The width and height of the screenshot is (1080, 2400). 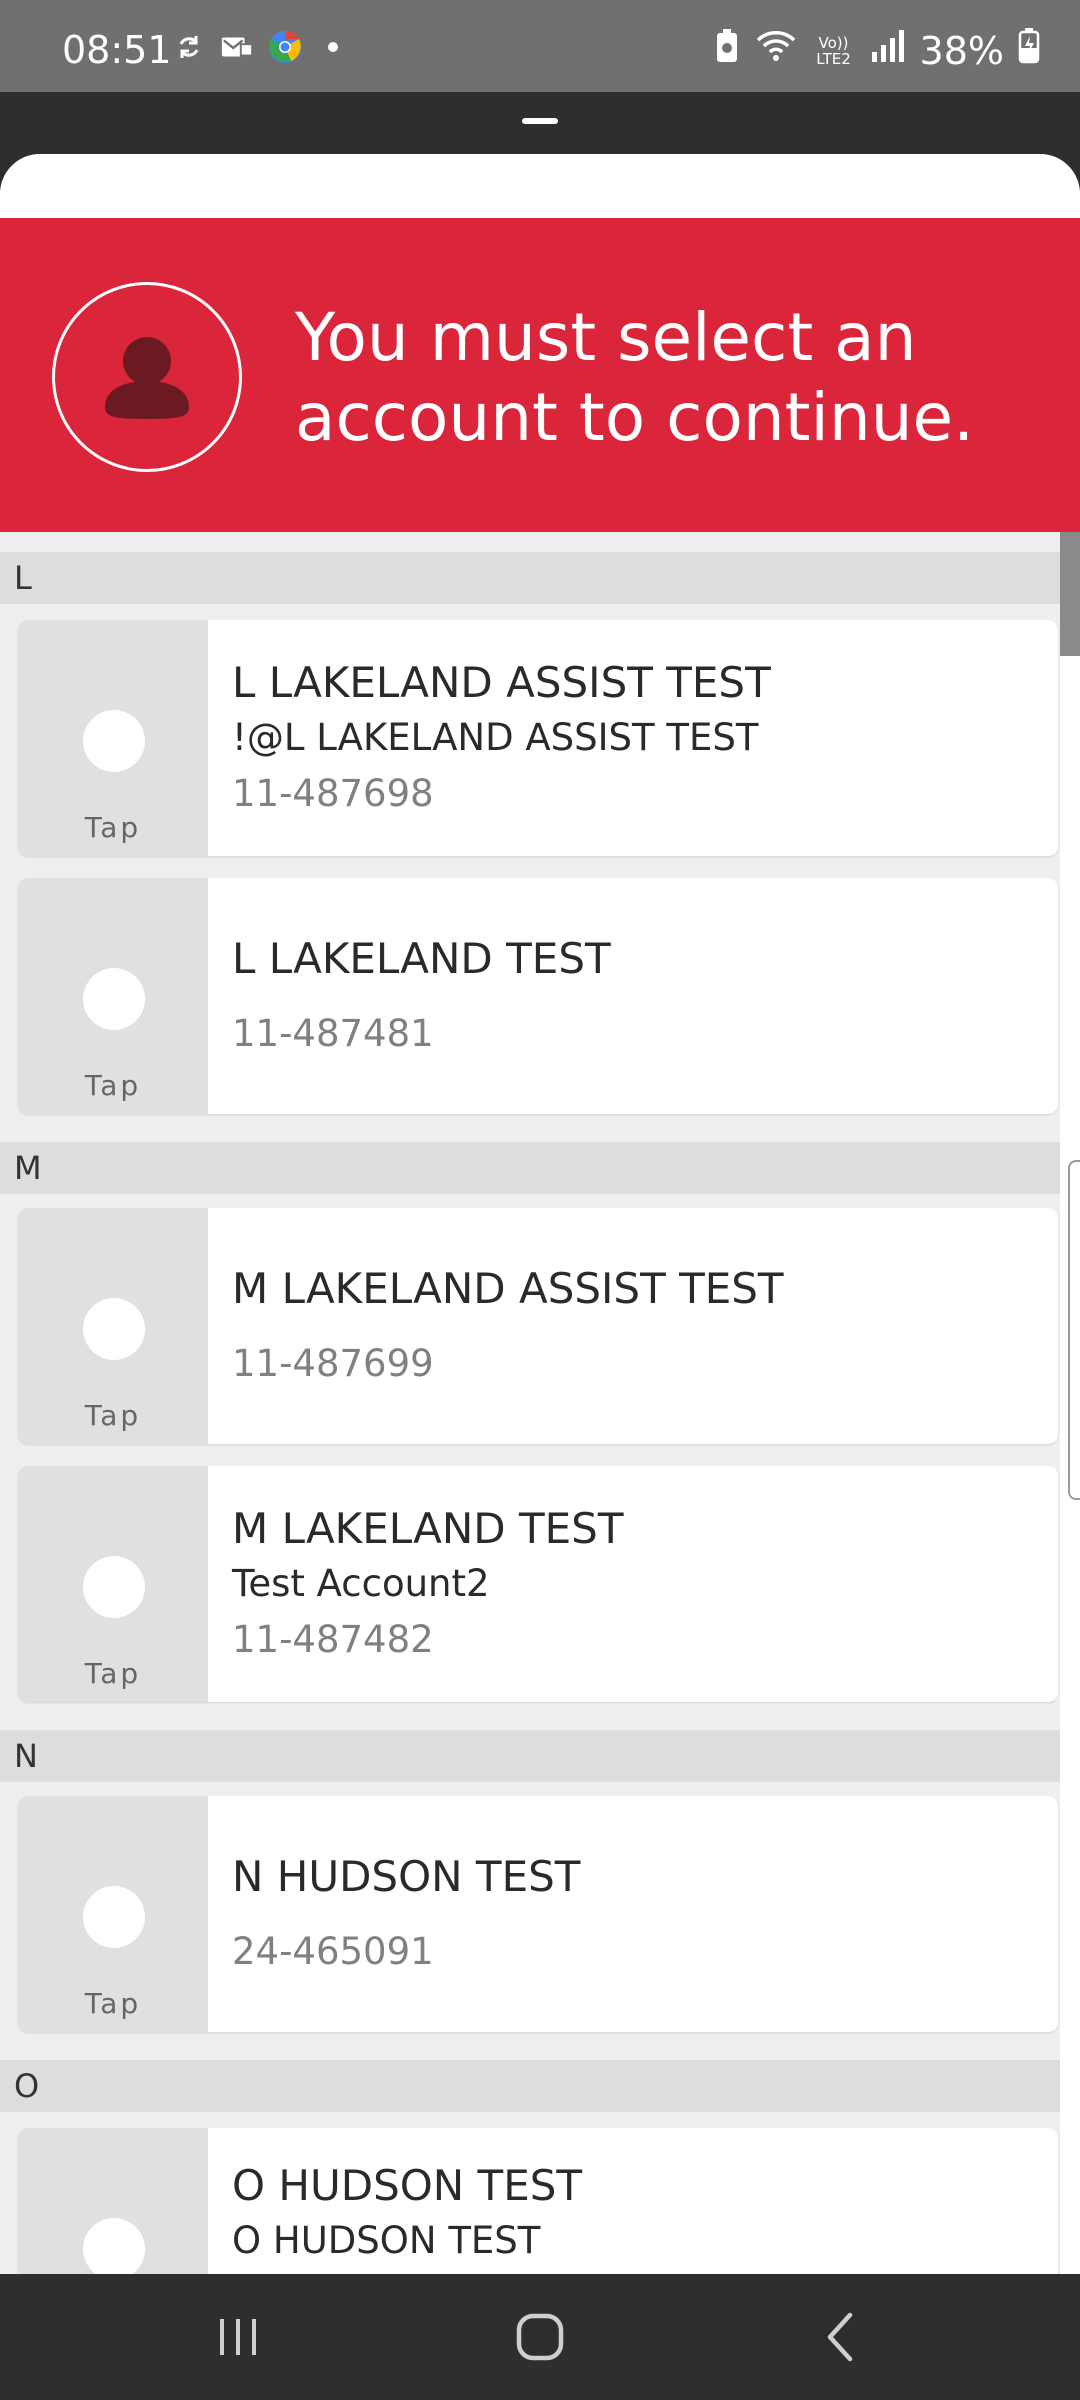 What do you see at coordinates (540, 46) in the screenshot?
I see `status-bar: 08:51 Vo)) LTE2 38%` at bounding box center [540, 46].